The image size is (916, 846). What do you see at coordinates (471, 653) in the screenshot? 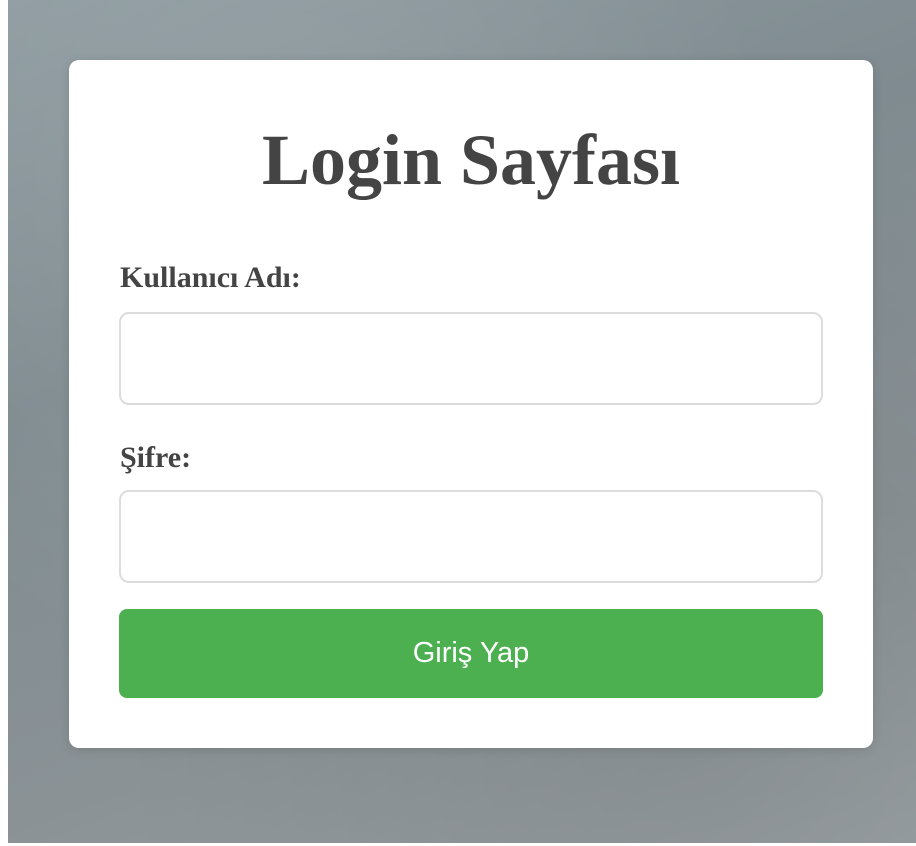
I see `login-button: Giriş Yap` at bounding box center [471, 653].